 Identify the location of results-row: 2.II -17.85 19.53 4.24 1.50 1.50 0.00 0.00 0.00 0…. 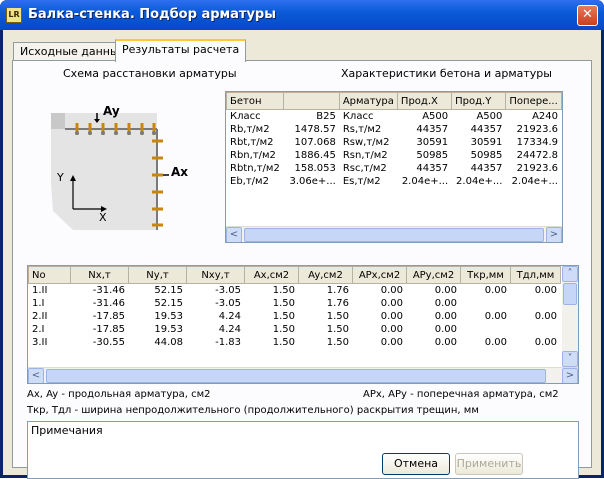
(294, 316).